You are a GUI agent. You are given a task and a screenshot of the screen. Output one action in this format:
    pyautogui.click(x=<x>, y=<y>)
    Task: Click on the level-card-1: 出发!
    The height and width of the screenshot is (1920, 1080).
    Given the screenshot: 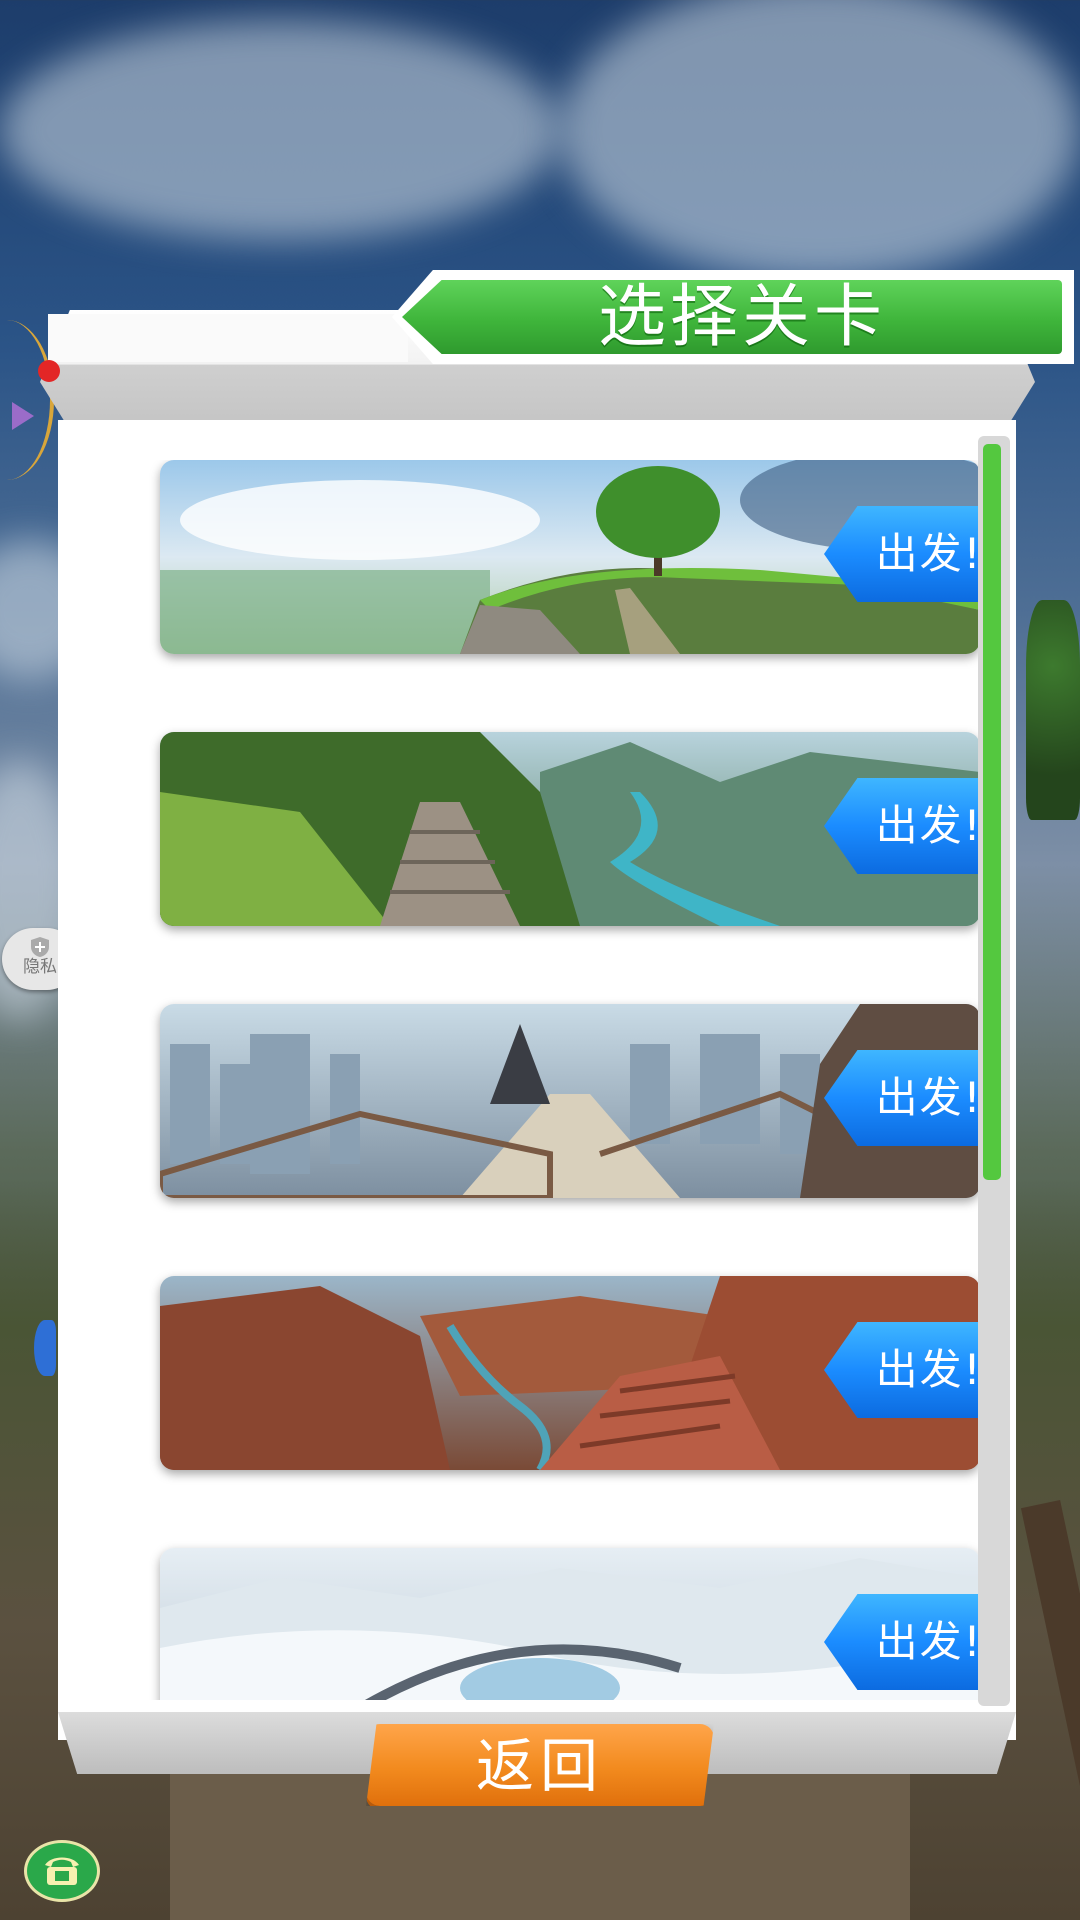 What is the action you would take?
    pyautogui.click(x=570, y=557)
    